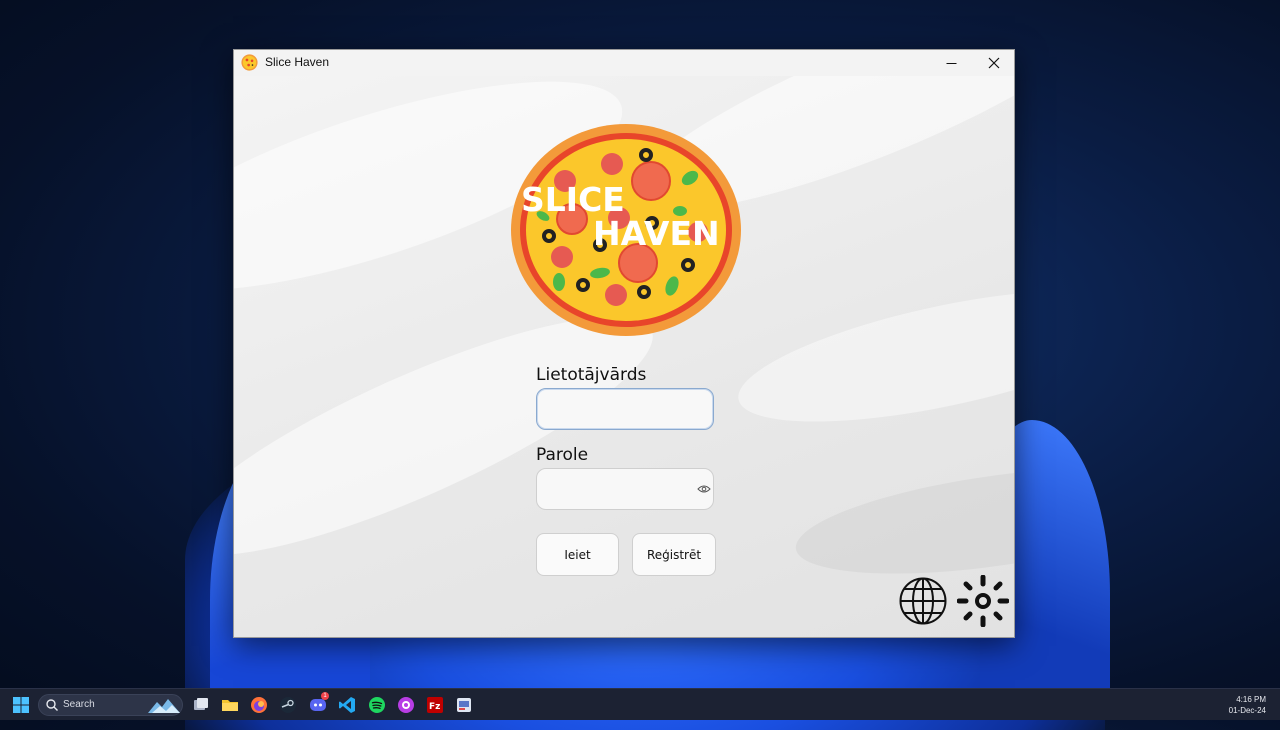  What do you see at coordinates (656, 233) in the screenshot?
I see `logo-text-haven: HAVEN` at bounding box center [656, 233].